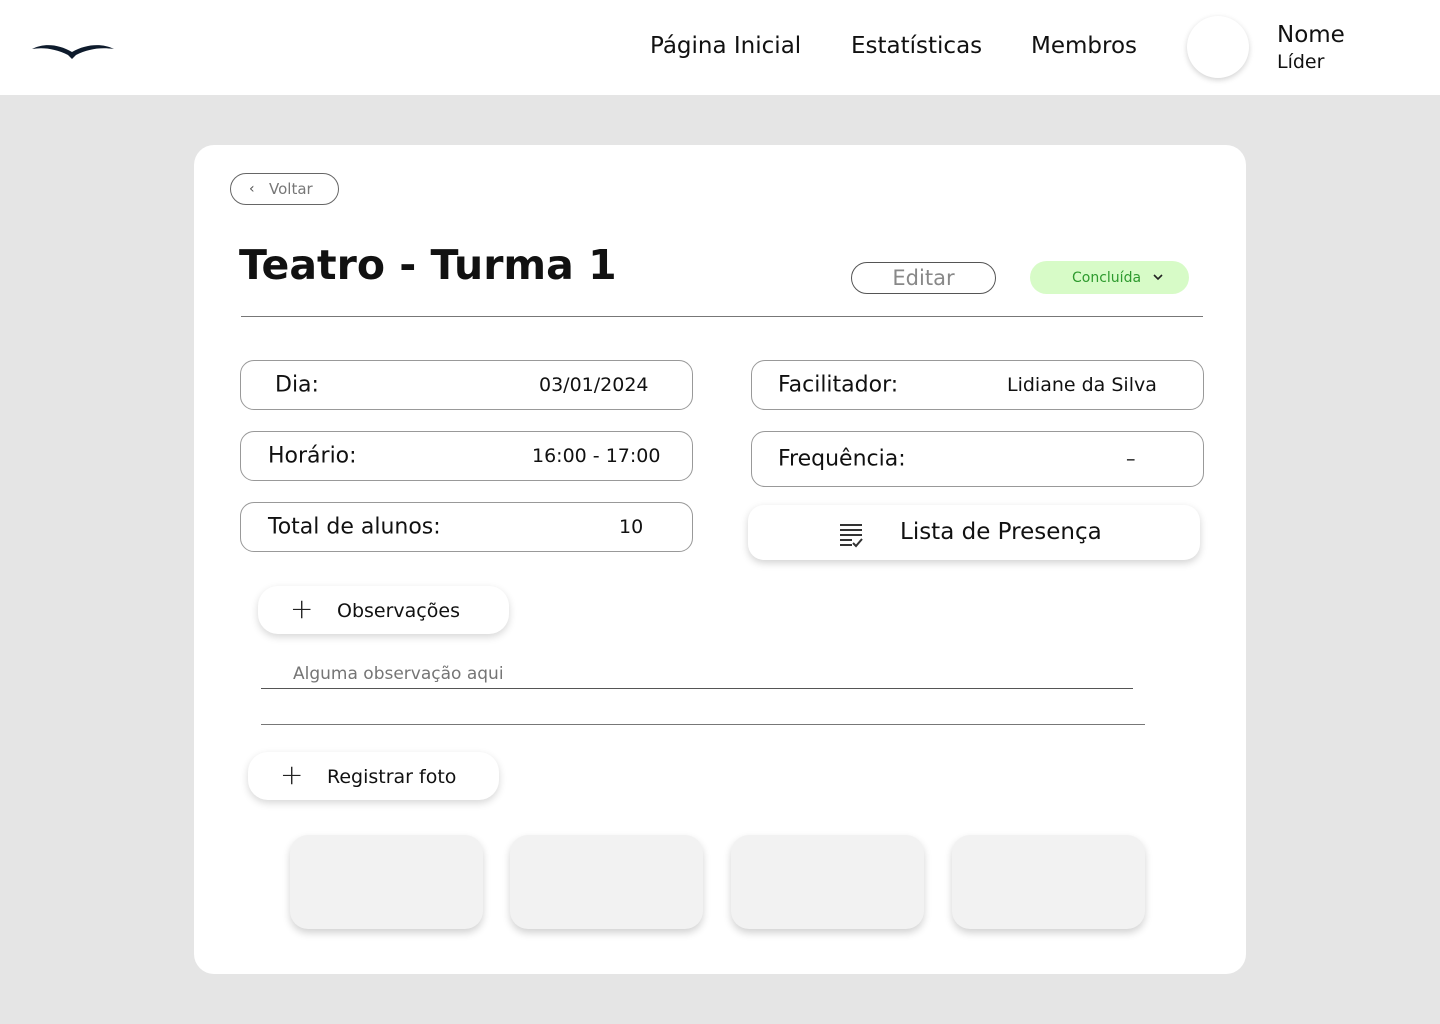 Image resolution: width=1440 pixels, height=1024 pixels. What do you see at coordinates (428, 265) in the screenshot?
I see `page-title: Teatro - Turma 1` at bounding box center [428, 265].